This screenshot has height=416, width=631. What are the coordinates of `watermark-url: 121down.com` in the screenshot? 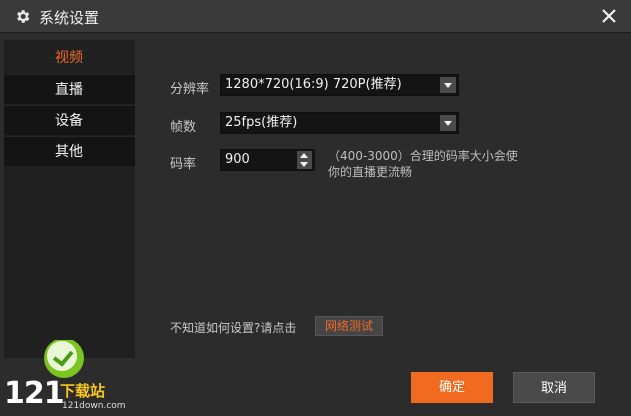 It's located at (94, 406).